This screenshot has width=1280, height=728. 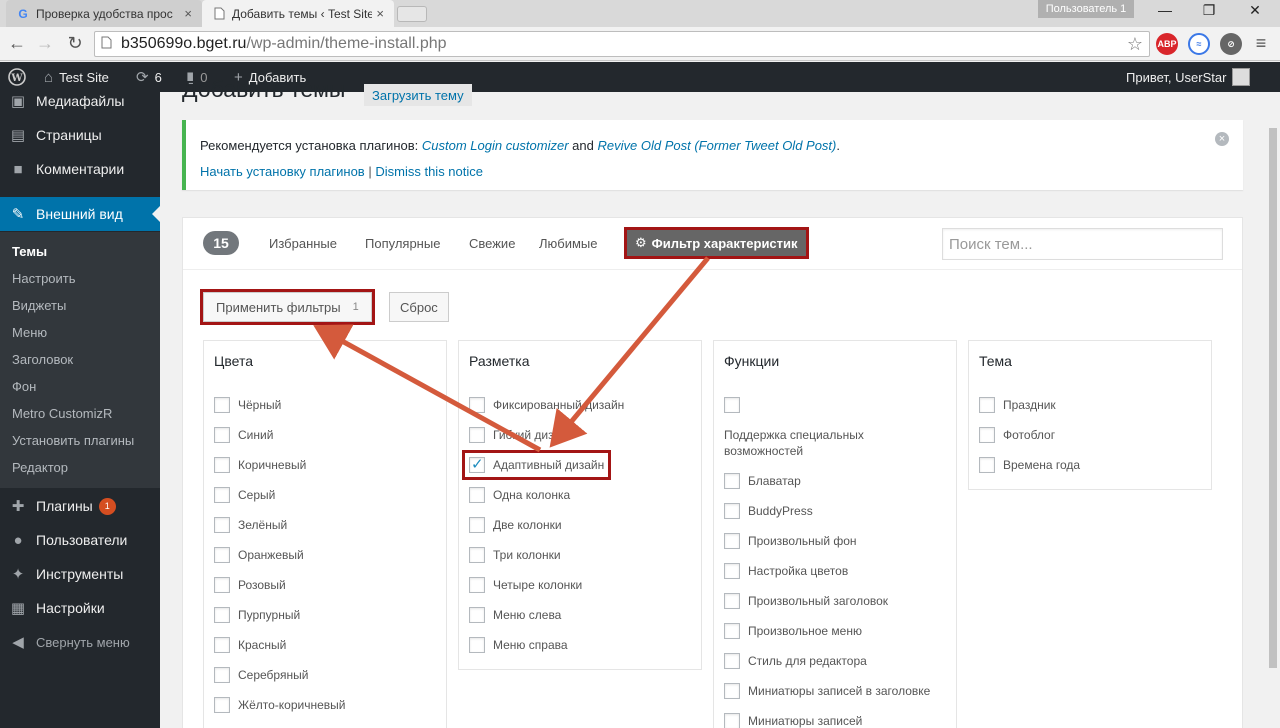 I want to click on option-blavatar: Блаватар, so click(x=762, y=481).